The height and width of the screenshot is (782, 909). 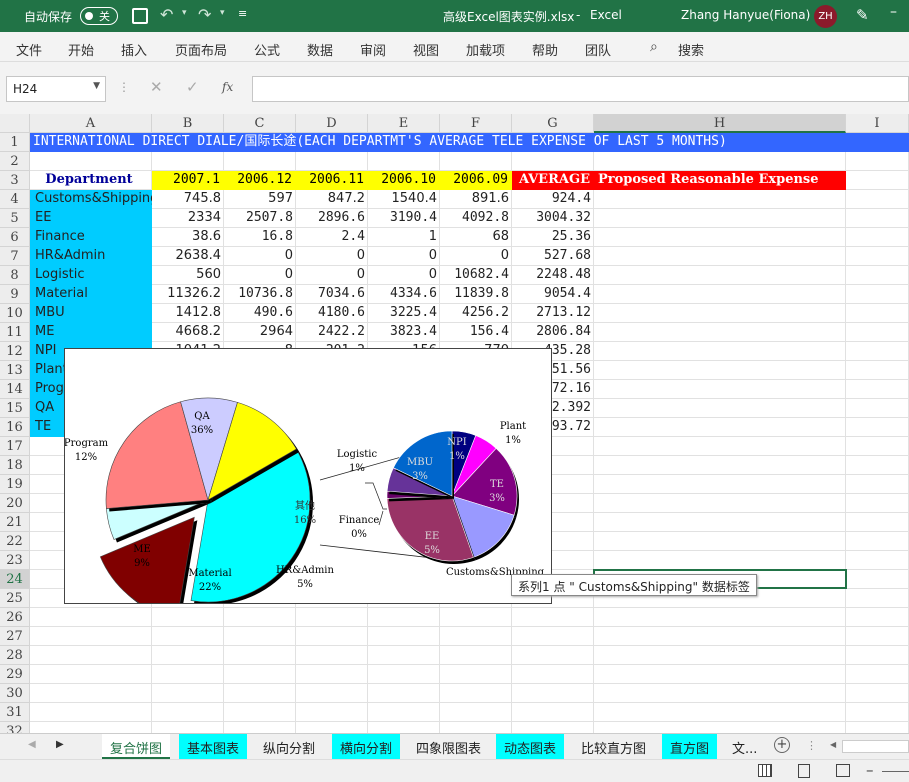 I want to click on formula-input, so click(x=580, y=89).